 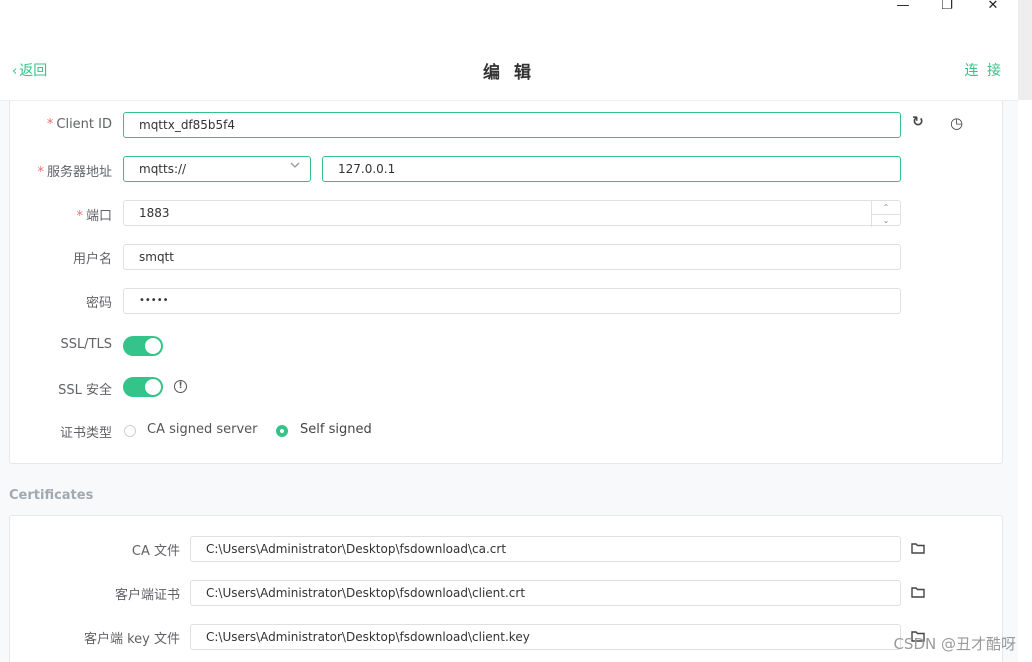 What do you see at coordinates (984, 70) in the screenshot?
I see `connect-button: 连 接` at bounding box center [984, 70].